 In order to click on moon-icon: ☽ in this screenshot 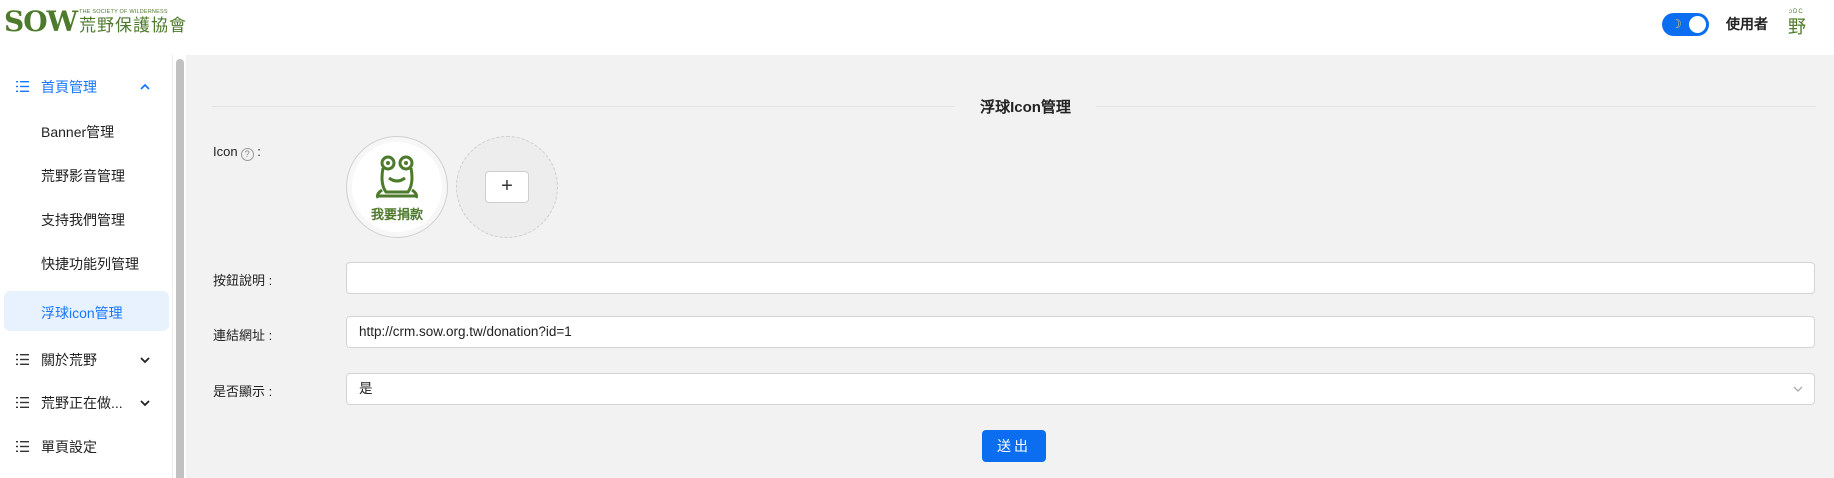, I will do `click(1676, 24)`.